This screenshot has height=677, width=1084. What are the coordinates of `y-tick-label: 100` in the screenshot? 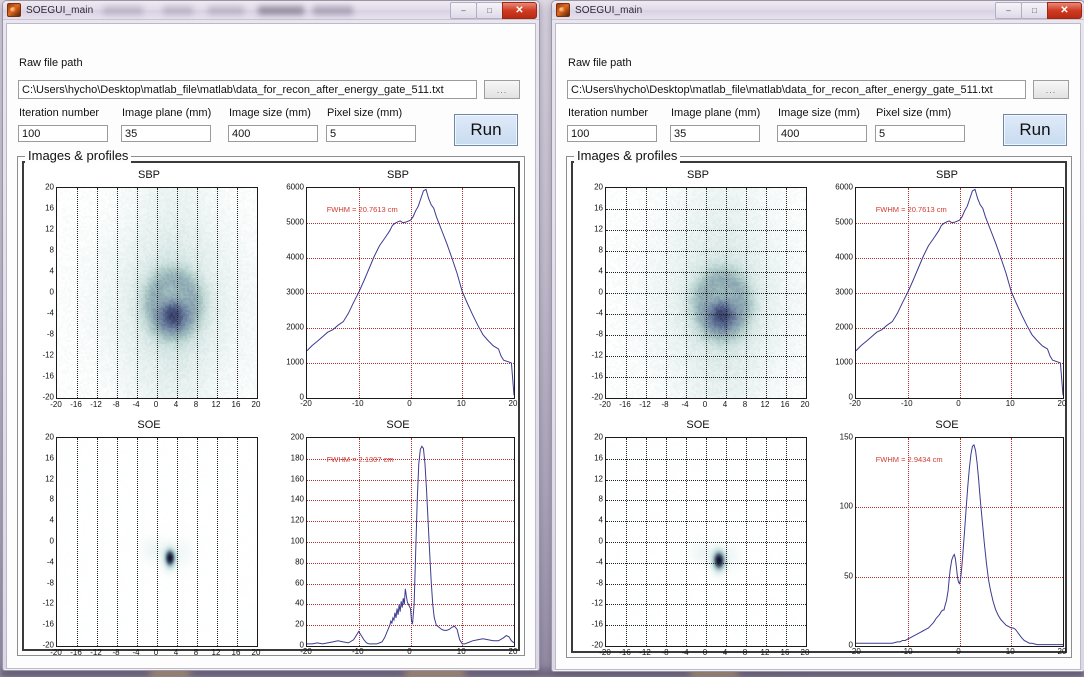 It's located at (297, 541).